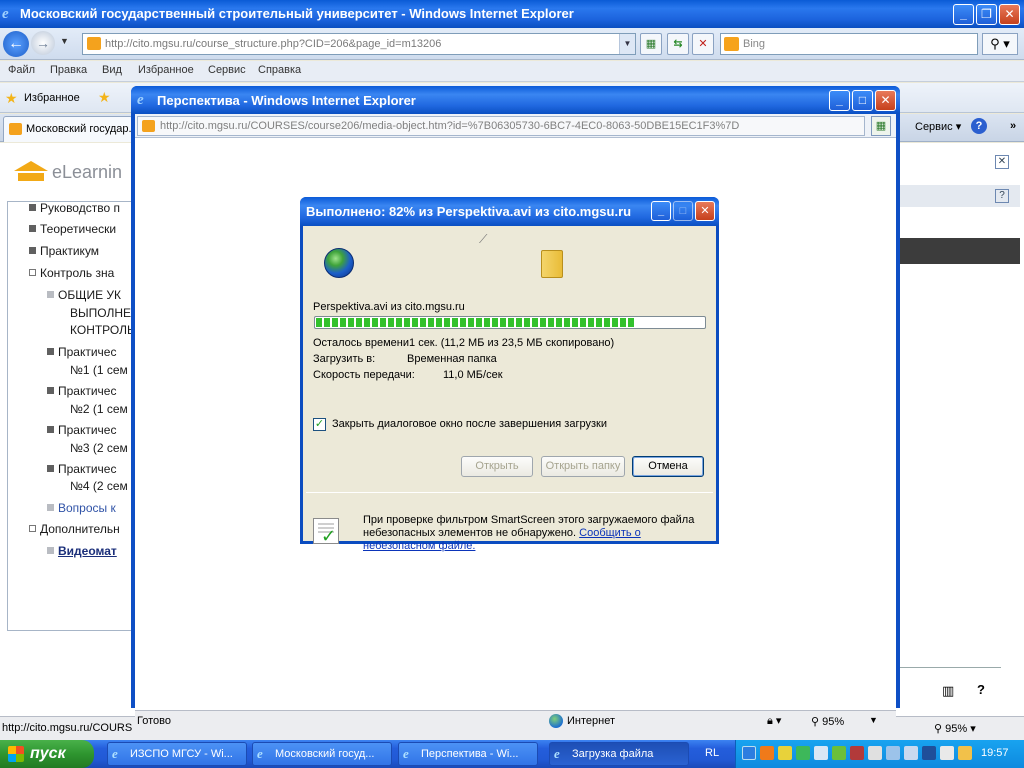  Describe the element at coordinates (948, 691) in the screenshot. I see `book-icon: ▥` at that location.